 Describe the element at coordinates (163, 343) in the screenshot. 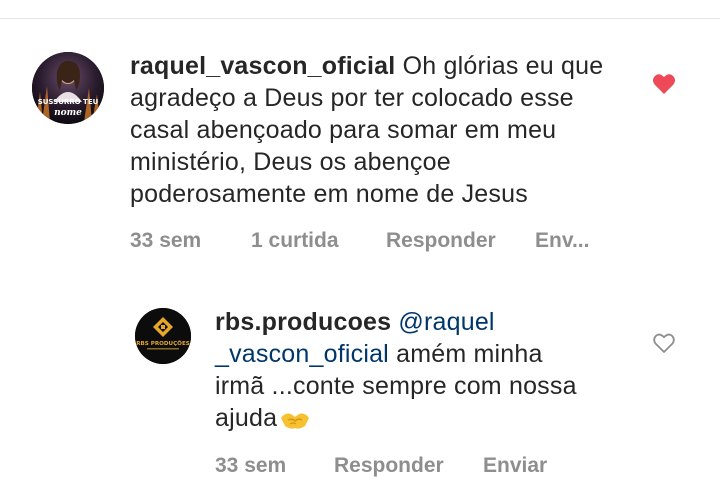

I see `avatar-text-line1: RBS PRODUÇÕES` at that location.